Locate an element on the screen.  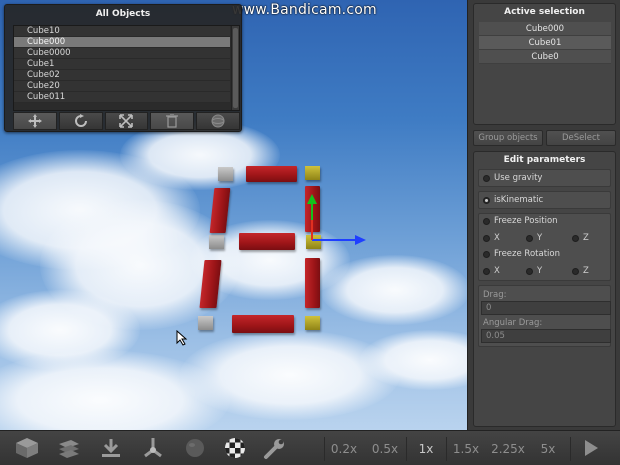
recorder-watermark: www.Bandicam.com is located at coordinates (304, 10).